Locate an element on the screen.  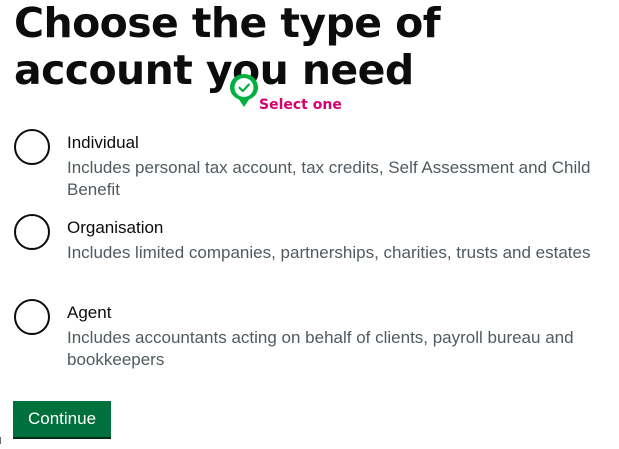
option-label-organisation: Organisation is located at coordinates (115, 228).